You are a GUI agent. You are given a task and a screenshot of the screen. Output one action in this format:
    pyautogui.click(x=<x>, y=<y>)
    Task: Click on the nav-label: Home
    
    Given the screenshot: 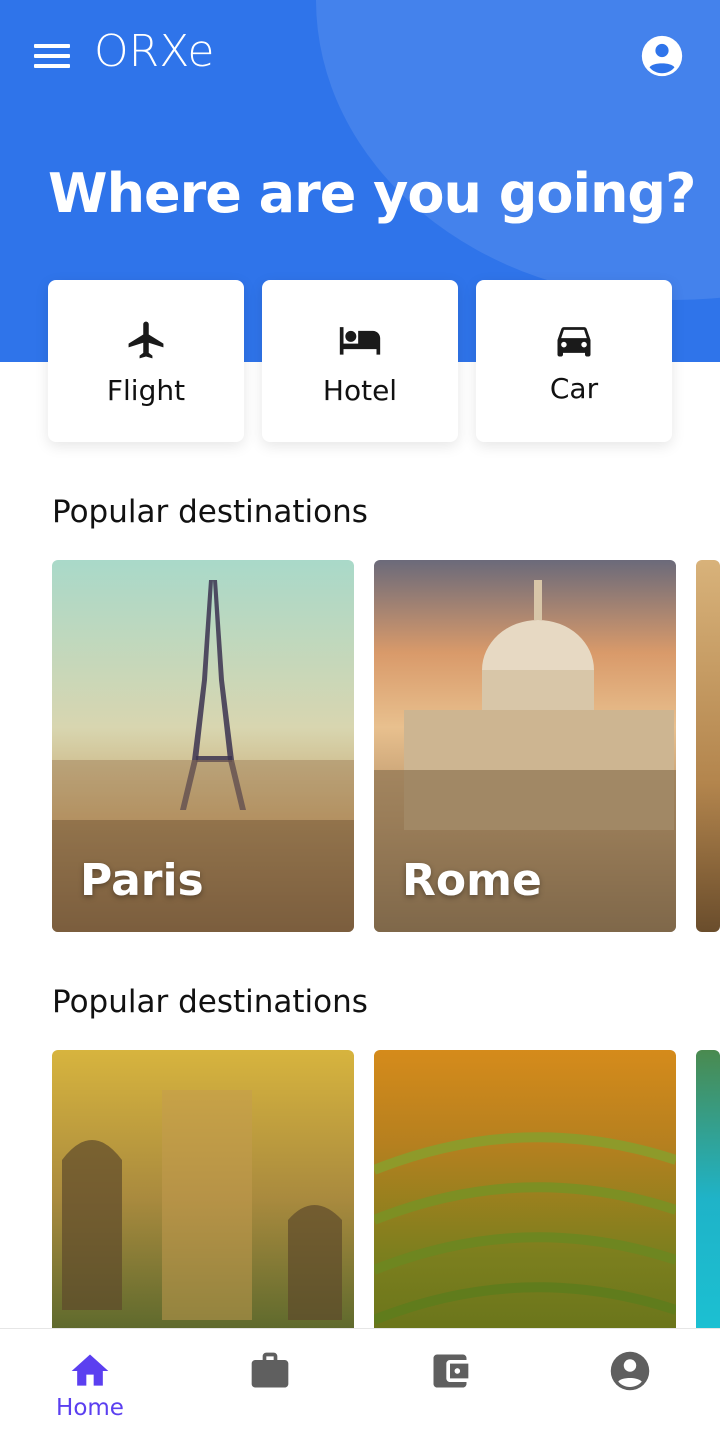 What is the action you would take?
    pyautogui.click(x=90, y=1408)
    